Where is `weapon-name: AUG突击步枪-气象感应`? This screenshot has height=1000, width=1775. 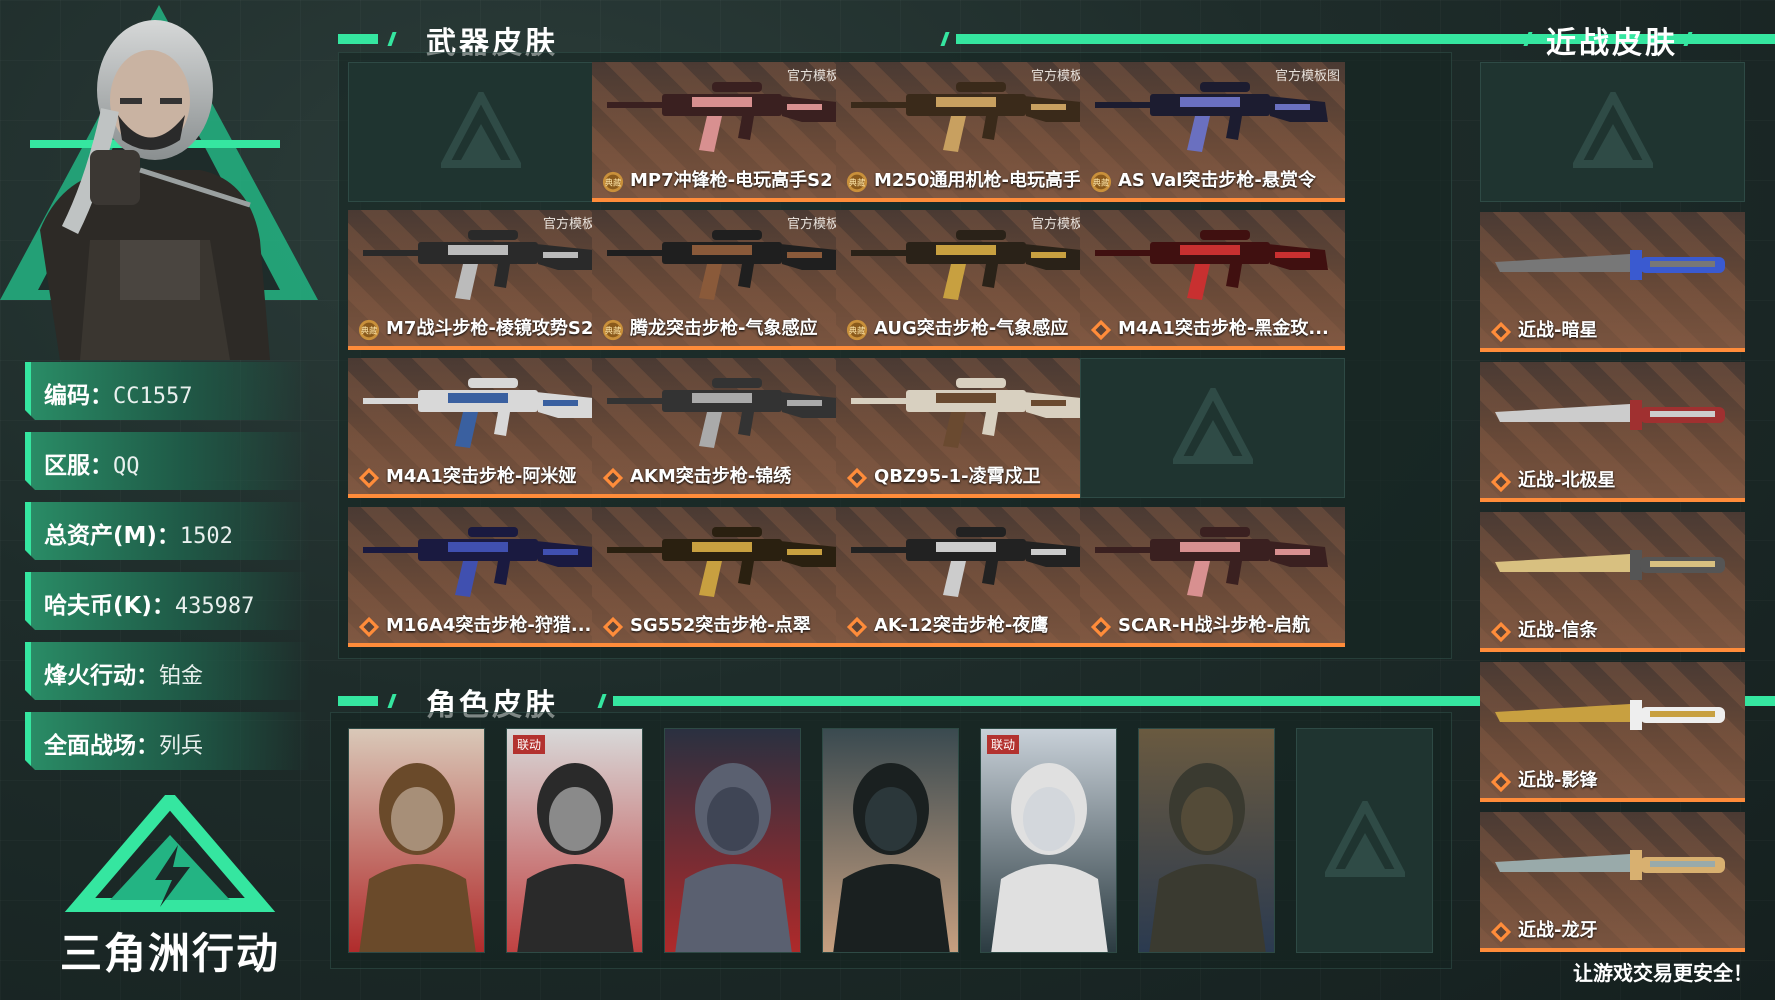
weapon-name: AUG突击步枪-气象感应 is located at coordinates (971, 328).